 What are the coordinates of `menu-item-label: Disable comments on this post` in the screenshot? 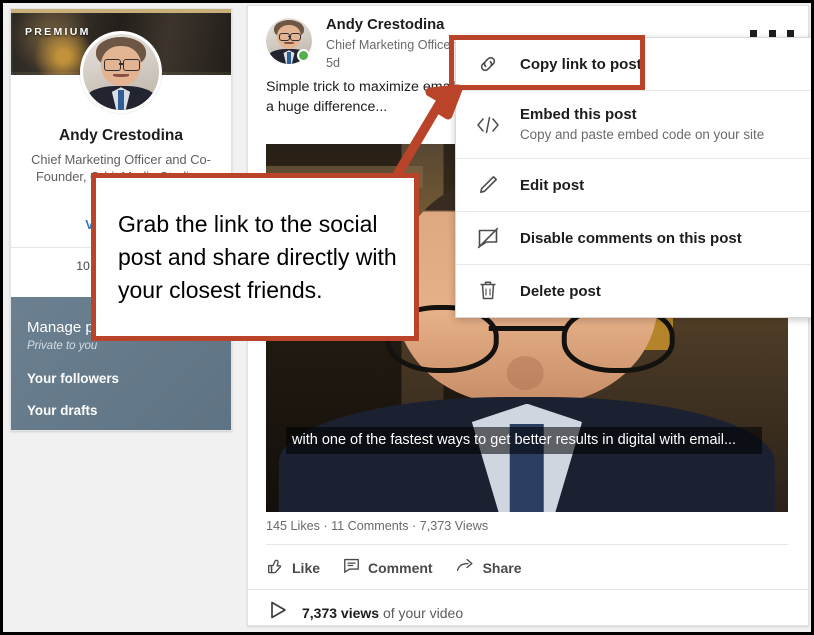 It's located at (631, 238).